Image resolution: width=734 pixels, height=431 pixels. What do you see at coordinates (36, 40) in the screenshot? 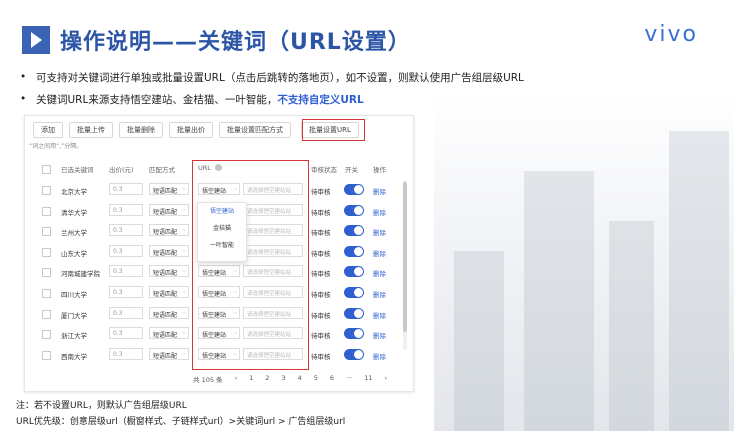
I see `play-arrow-icon` at bounding box center [36, 40].